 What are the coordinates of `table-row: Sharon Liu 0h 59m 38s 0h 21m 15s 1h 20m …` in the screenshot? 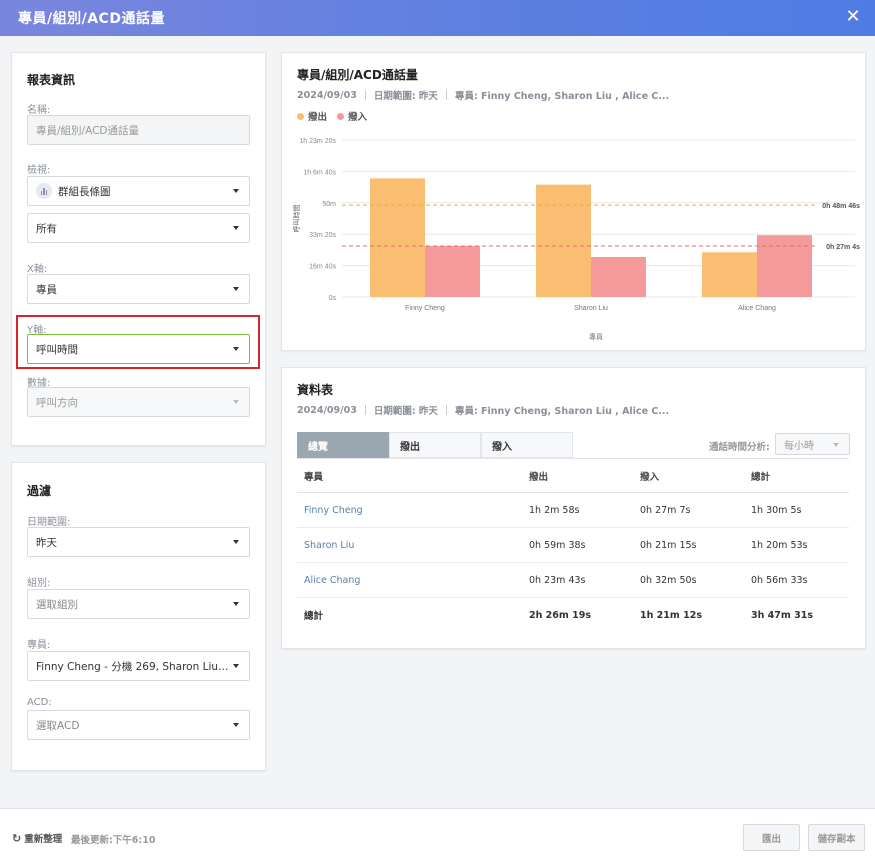 It's located at (573, 545).